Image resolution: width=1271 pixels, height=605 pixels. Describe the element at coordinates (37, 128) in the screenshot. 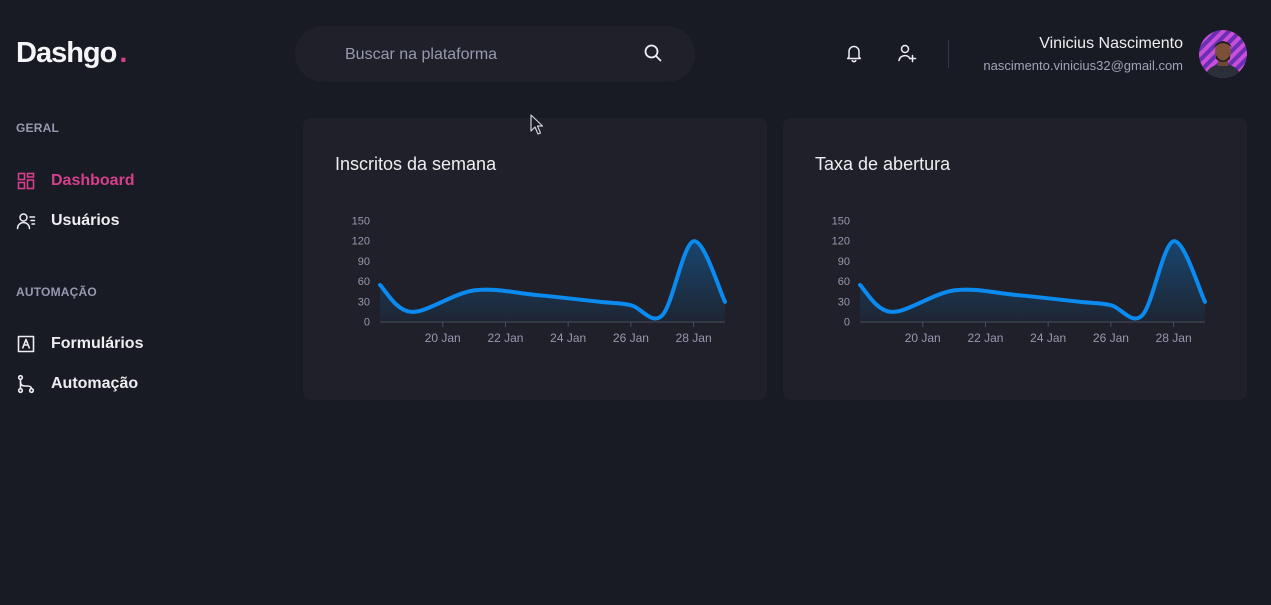

I see `sidebar-section-geral: GERAL` at that location.